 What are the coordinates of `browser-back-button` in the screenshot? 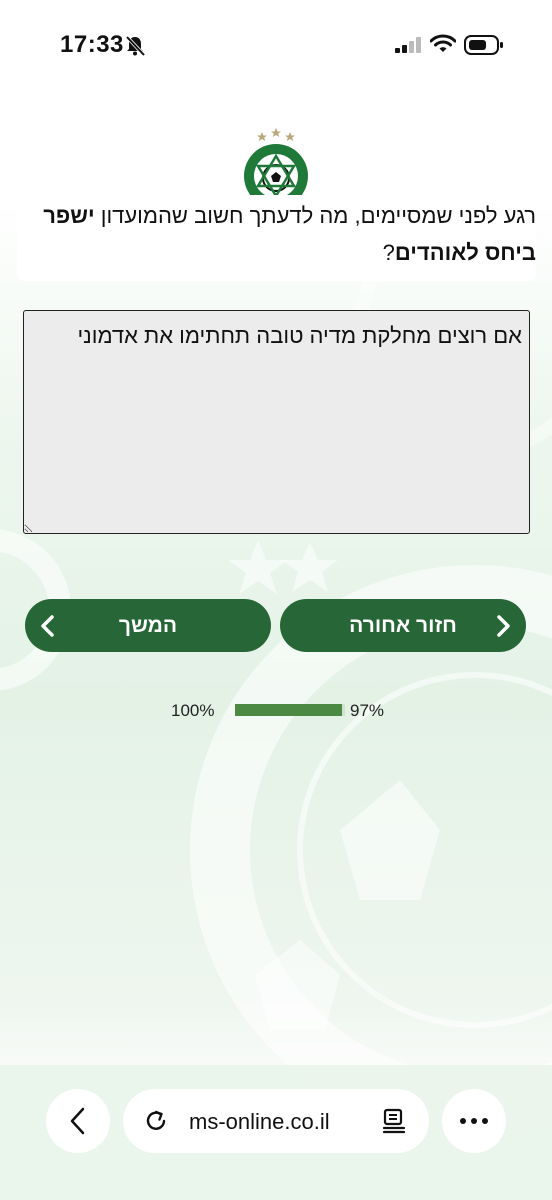 It's located at (78, 1121).